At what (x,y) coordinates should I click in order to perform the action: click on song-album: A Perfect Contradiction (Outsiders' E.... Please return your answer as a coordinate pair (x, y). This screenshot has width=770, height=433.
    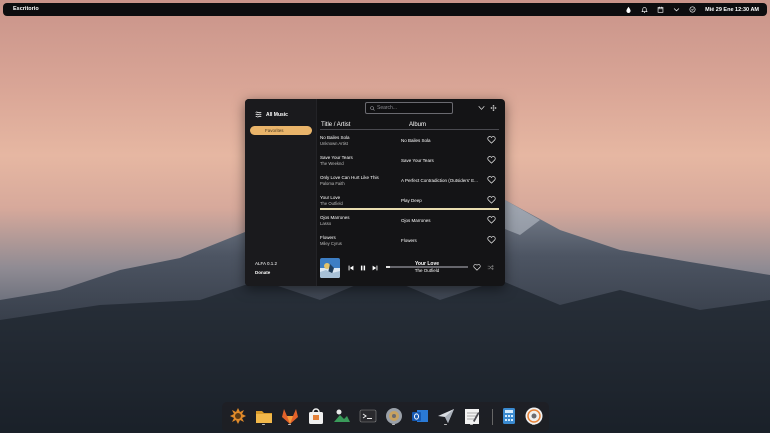
    Looking at the image, I should click on (439, 180).